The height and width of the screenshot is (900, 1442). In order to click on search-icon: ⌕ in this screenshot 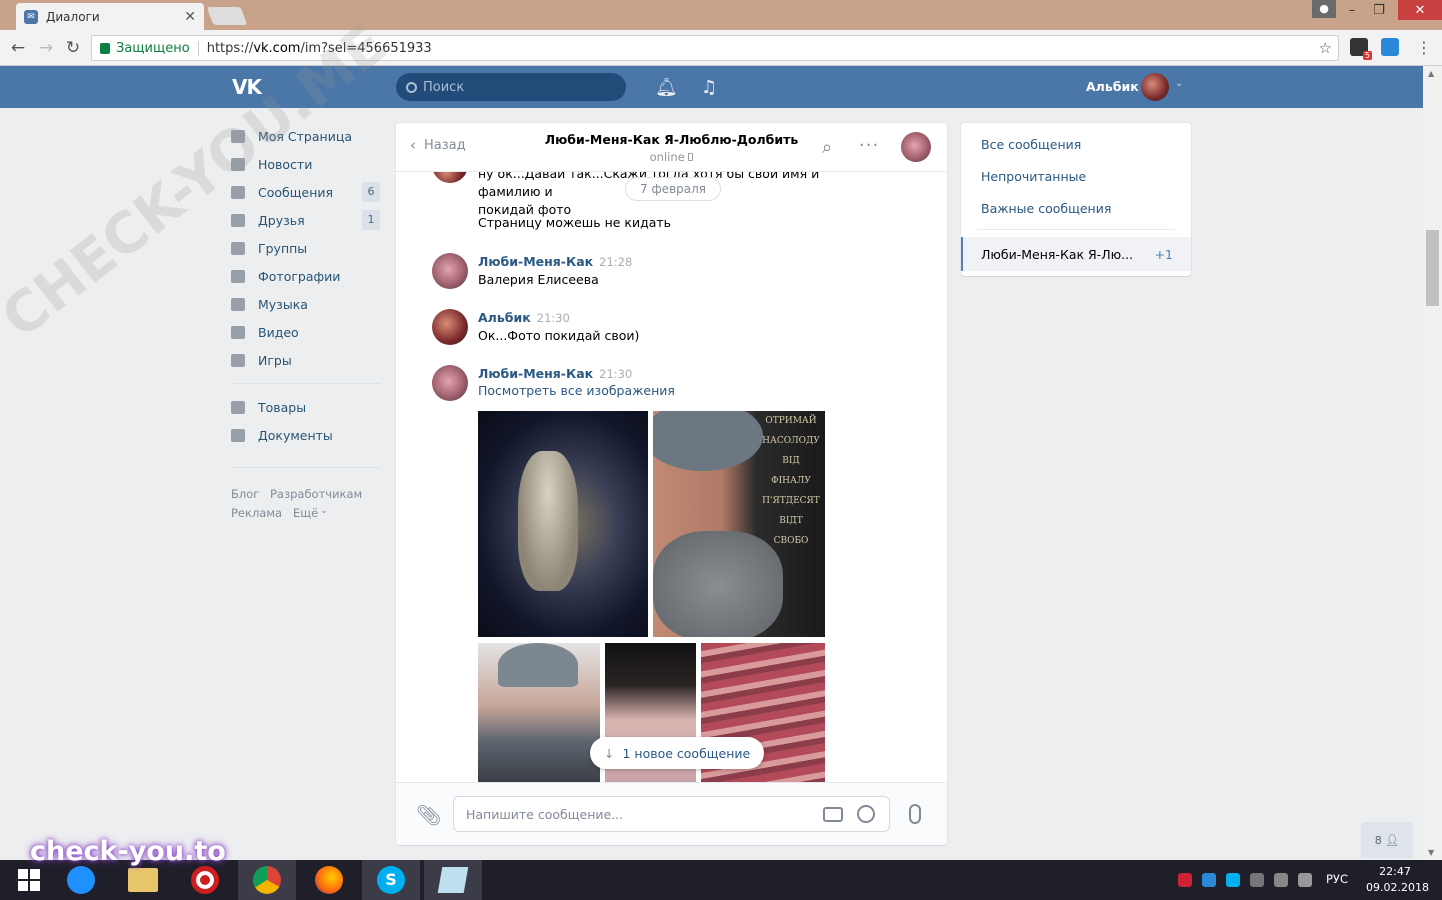, I will do `click(827, 147)`.